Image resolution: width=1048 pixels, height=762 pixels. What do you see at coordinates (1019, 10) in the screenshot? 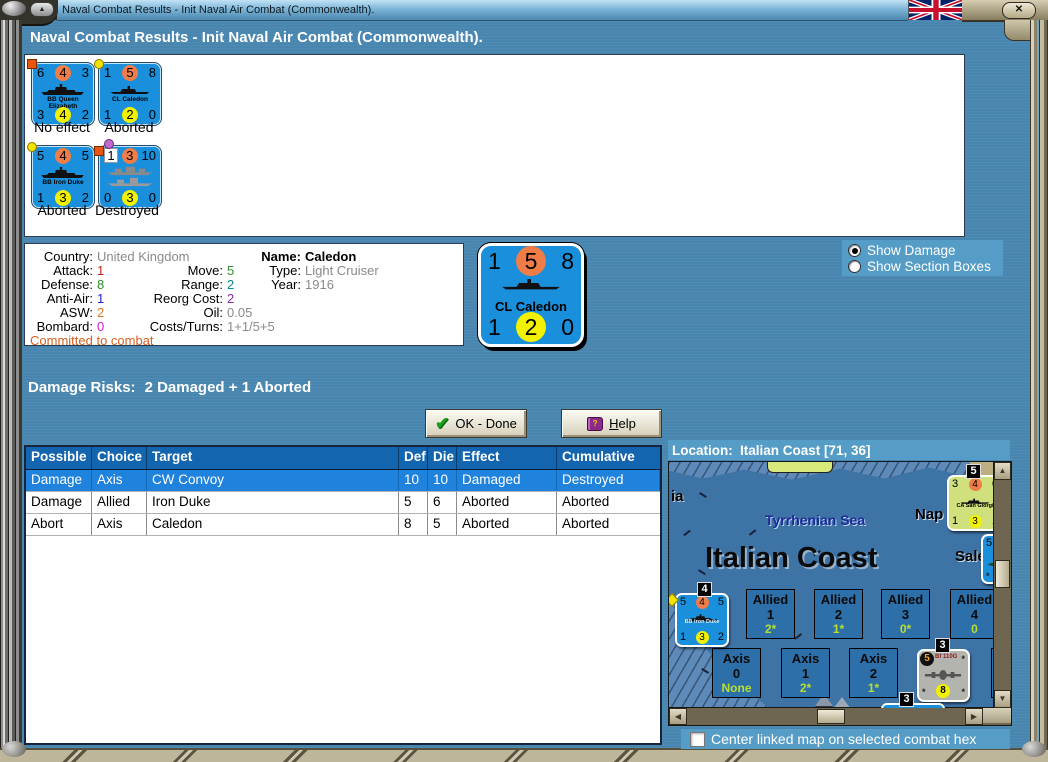
I see `close-icon: ✕` at bounding box center [1019, 10].